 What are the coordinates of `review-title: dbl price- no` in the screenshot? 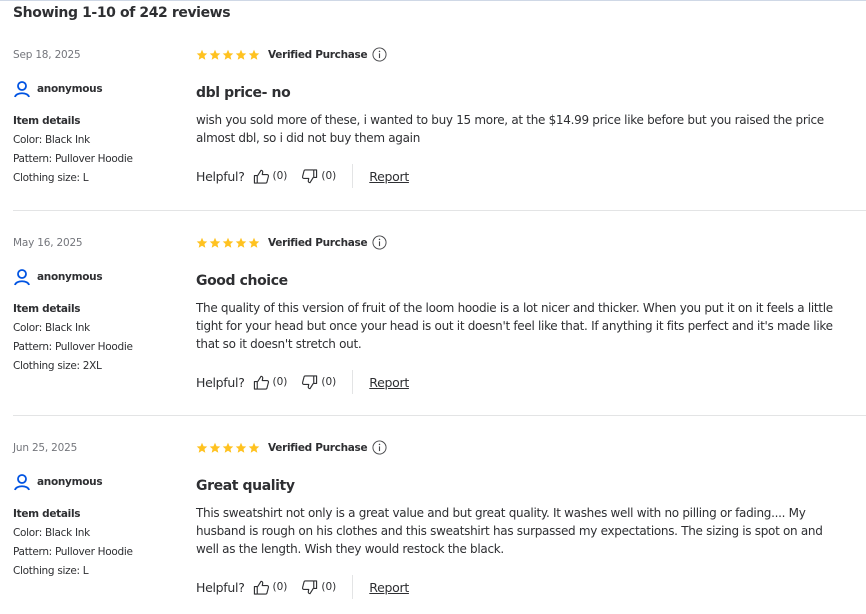 It's located at (243, 93).